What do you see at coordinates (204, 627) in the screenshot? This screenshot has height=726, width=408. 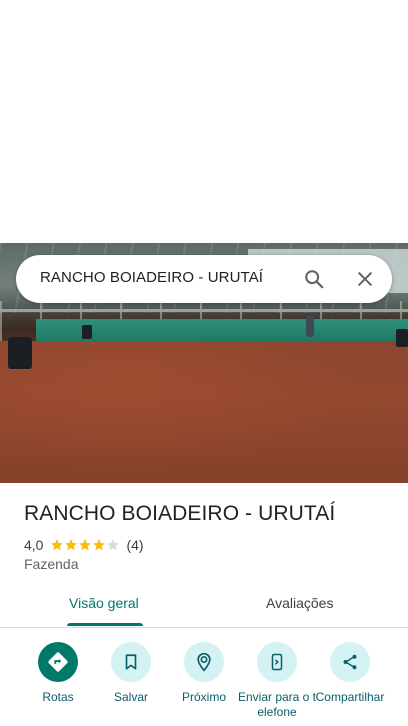 I see `divider` at bounding box center [204, 627].